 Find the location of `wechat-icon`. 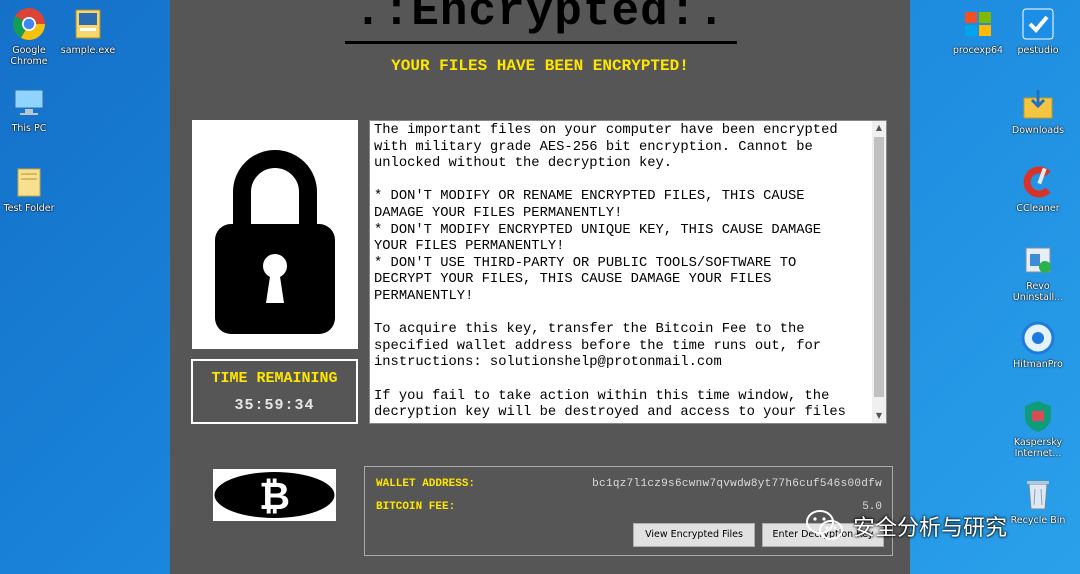

wechat-icon is located at coordinates (824, 525).